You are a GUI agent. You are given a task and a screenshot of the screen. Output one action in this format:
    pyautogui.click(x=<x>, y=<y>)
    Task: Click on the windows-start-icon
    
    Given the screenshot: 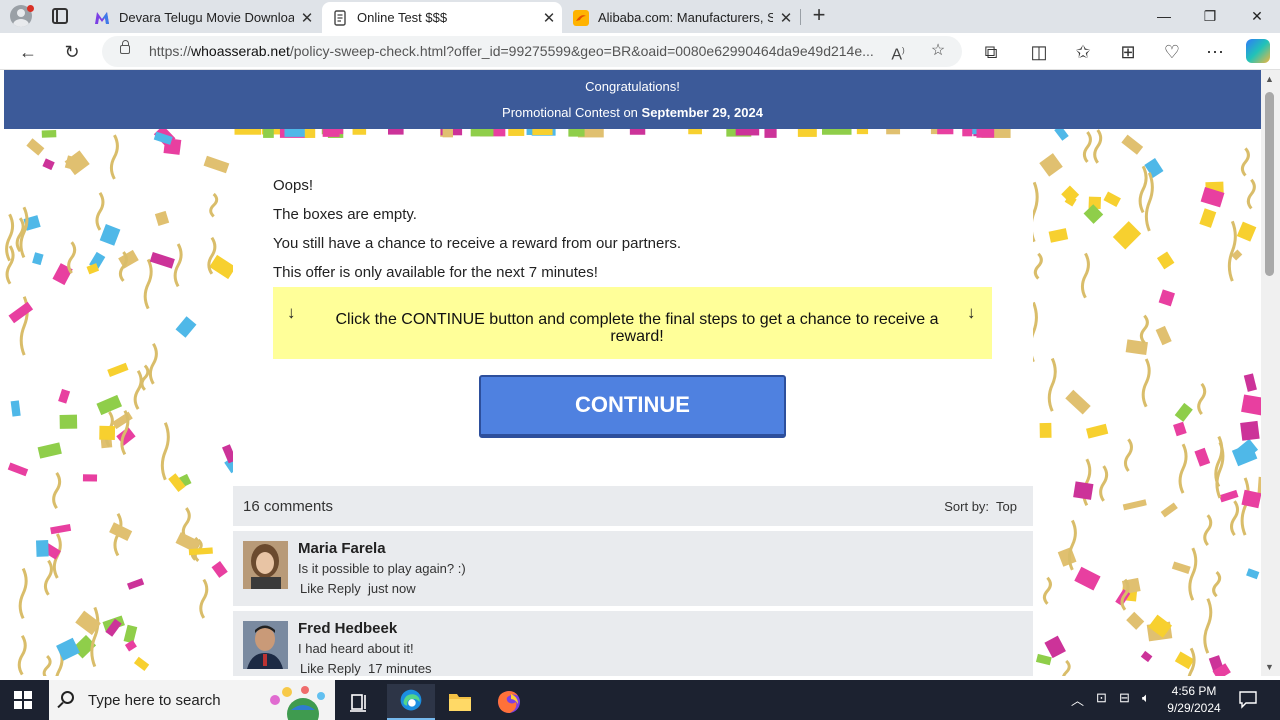 What is the action you would take?
    pyautogui.click(x=23, y=700)
    